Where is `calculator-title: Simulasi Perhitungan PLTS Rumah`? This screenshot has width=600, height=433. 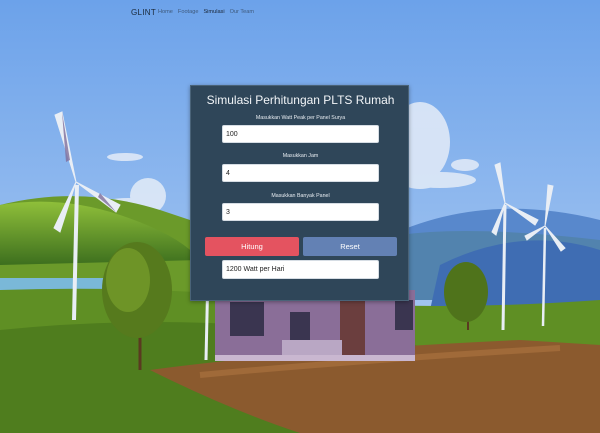
calculator-title: Simulasi Perhitungan PLTS Rumah is located at coordinates (300, 100).